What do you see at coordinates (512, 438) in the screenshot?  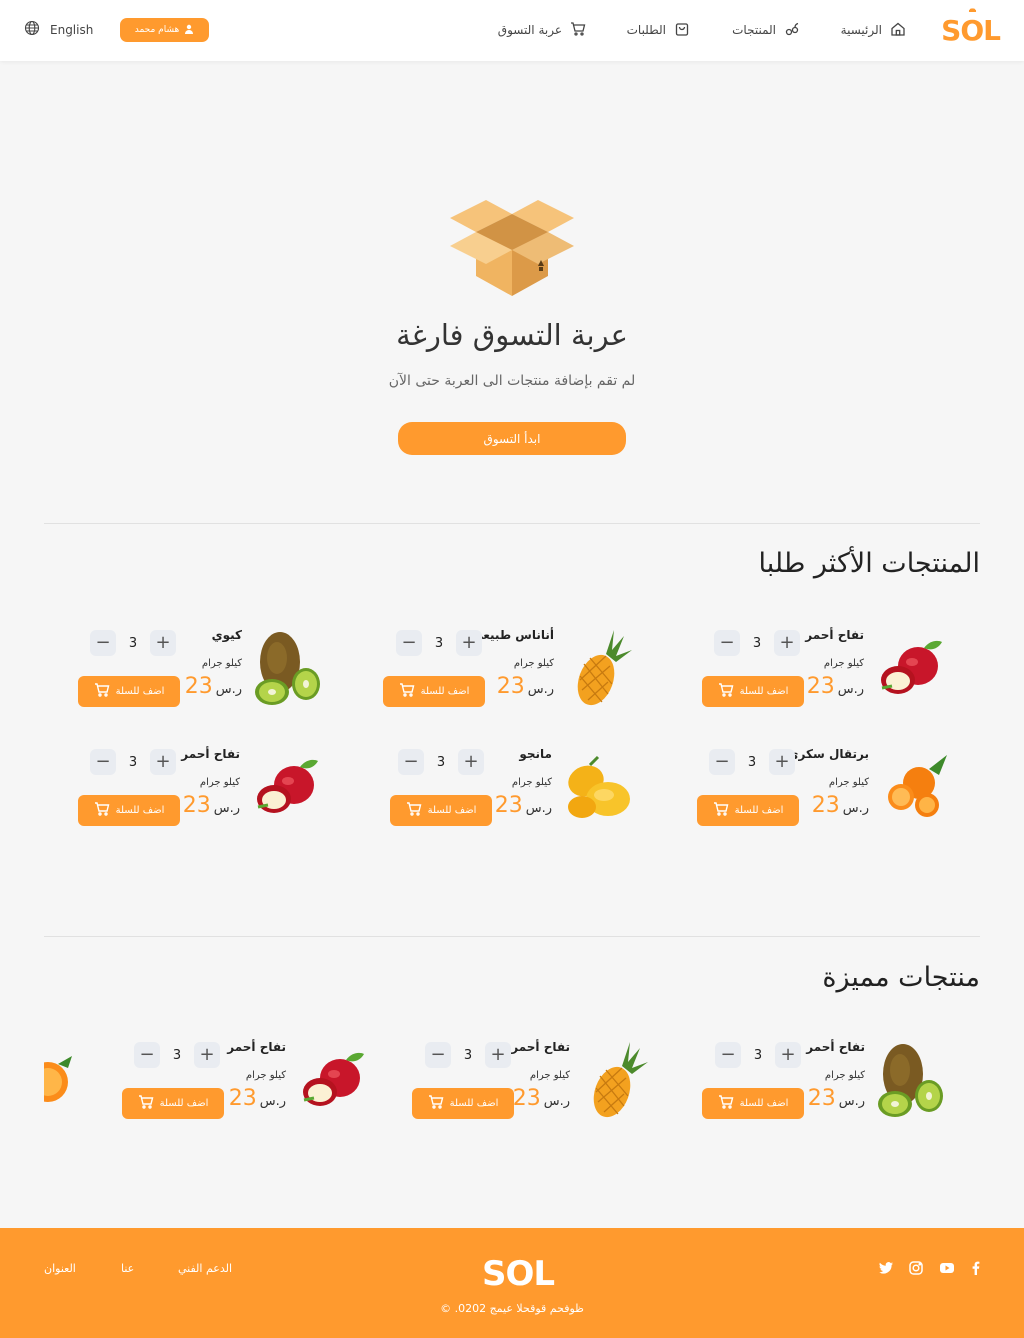 I see `start-shopping-button: ابدأ التسوق` at bounding box center [512, 438].